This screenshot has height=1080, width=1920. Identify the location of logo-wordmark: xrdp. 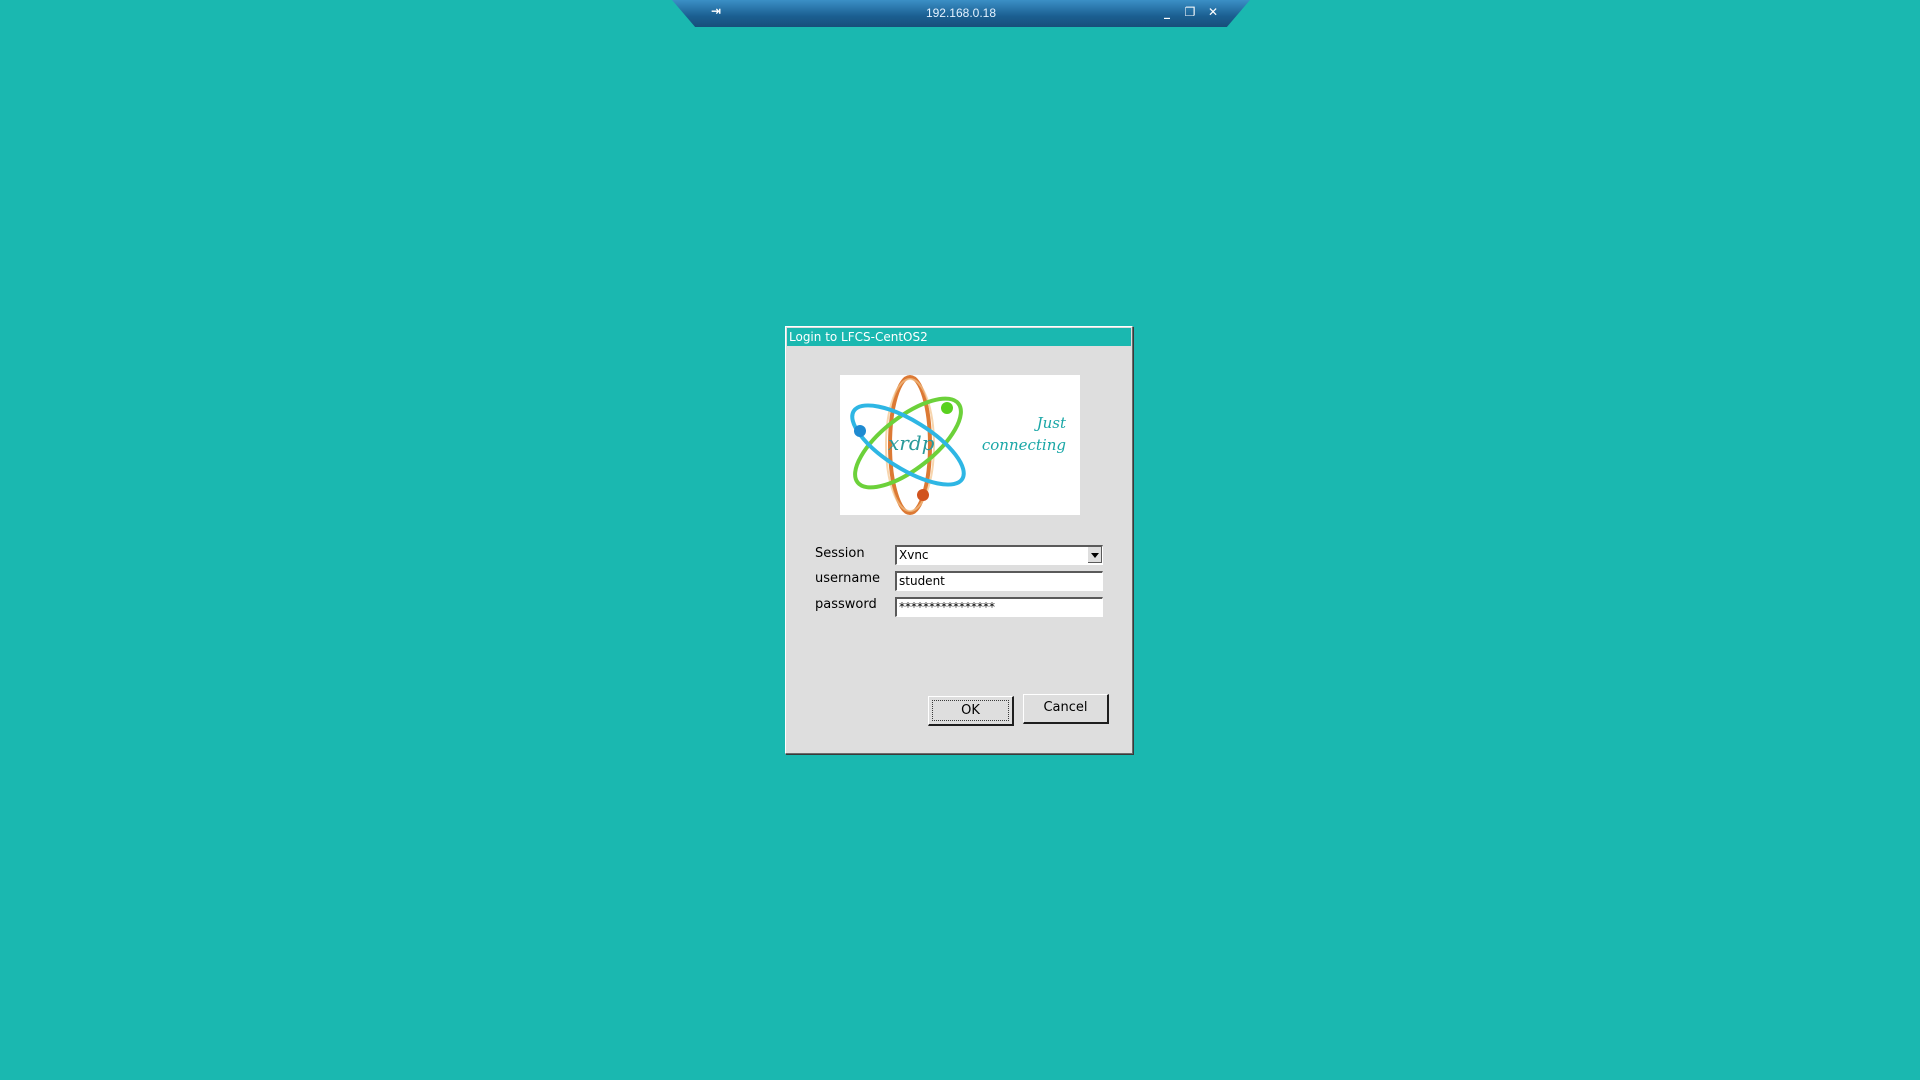
(911, 443).